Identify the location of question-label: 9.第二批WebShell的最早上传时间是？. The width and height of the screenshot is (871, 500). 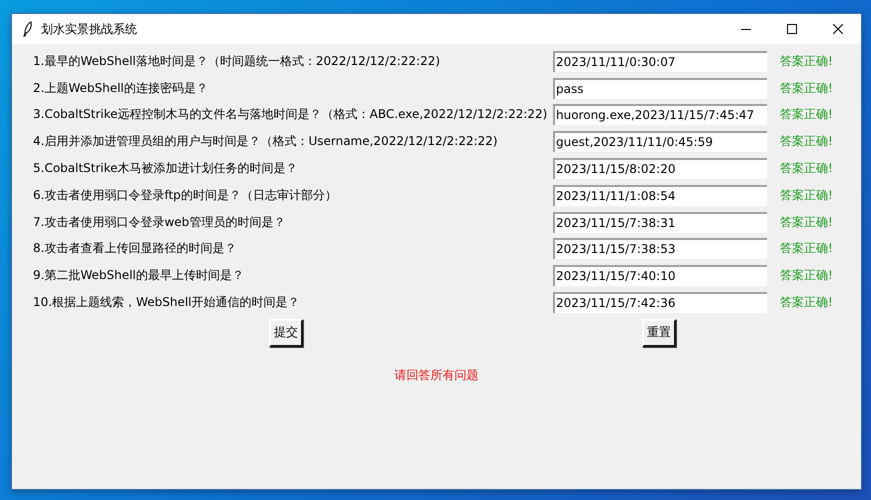
(139, 275).